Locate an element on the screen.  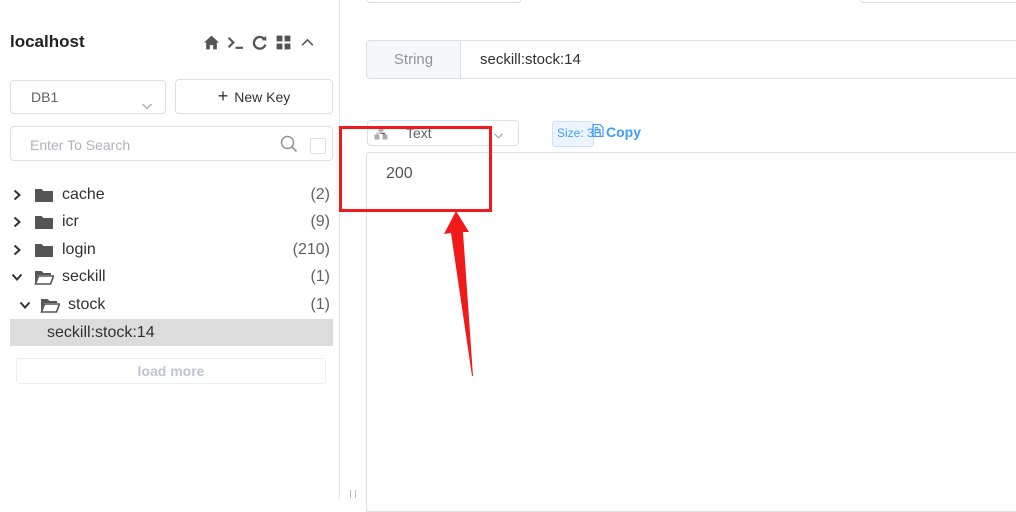
tree-folder-label: stock is located at coordinates (87, 304).